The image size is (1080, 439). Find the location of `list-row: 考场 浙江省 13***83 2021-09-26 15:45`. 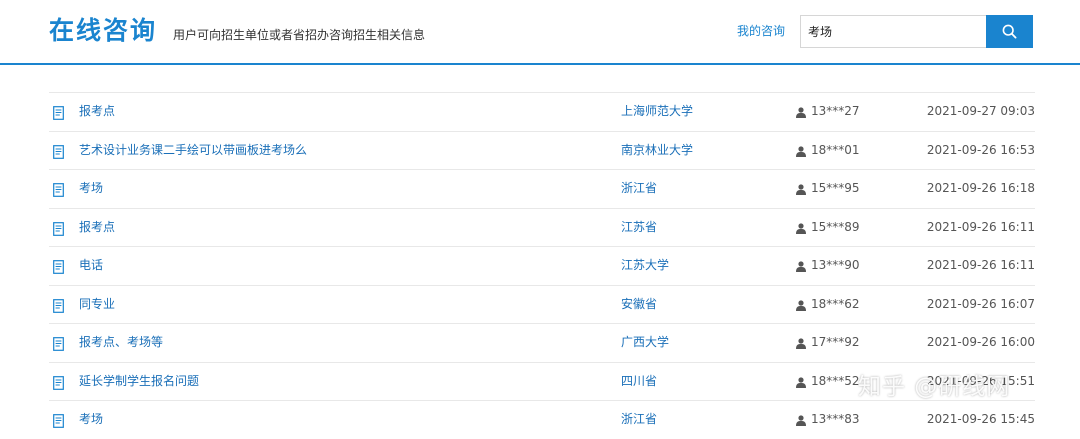

list-row: 考场 浙江省 13***83 2021-09-26 15:45 is located at coordinates (542, 419).